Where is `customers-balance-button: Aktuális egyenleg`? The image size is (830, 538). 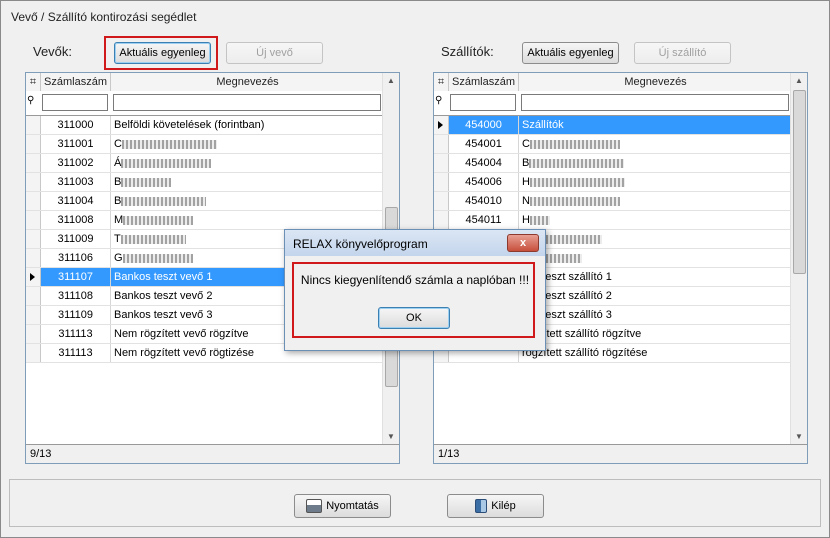
customers-balance-button: Aktuális egyenleg is located at coordinates (162, 53).